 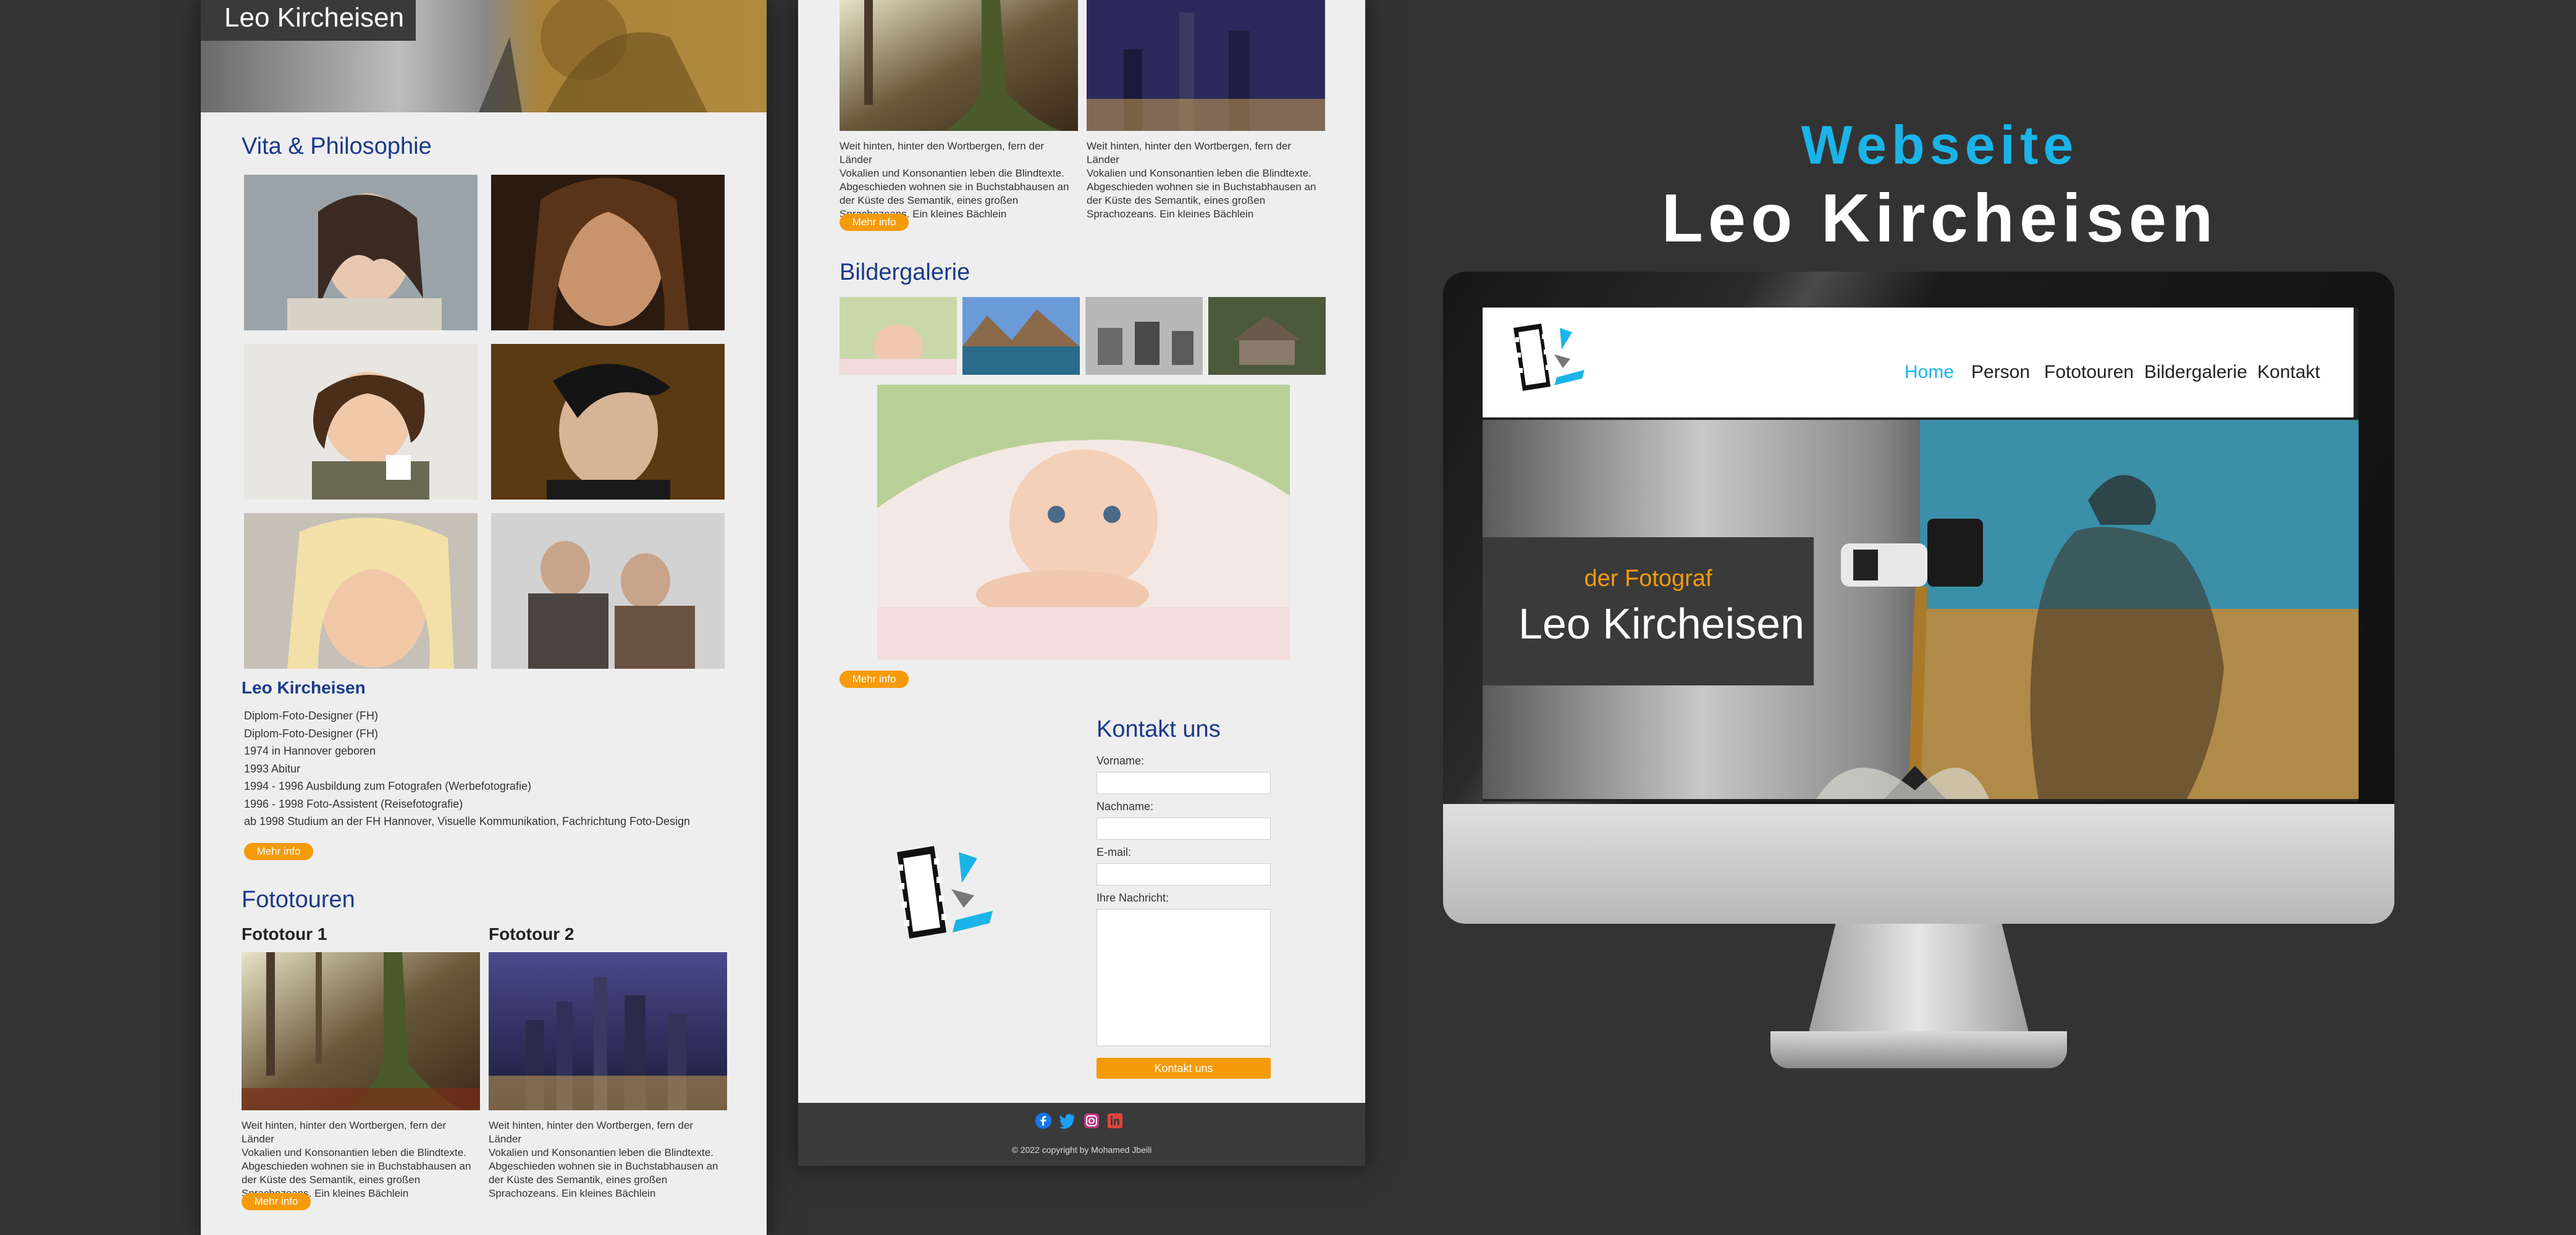 What do you see at coordinates (1183, 978) in the screenshot?
I see `message-textarea` at bounding box center [1183, 978].